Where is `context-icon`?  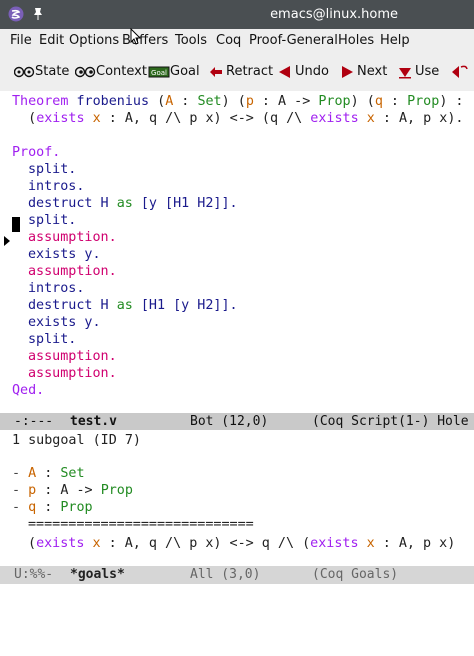 context-icon is located at coordinates (85, 72).